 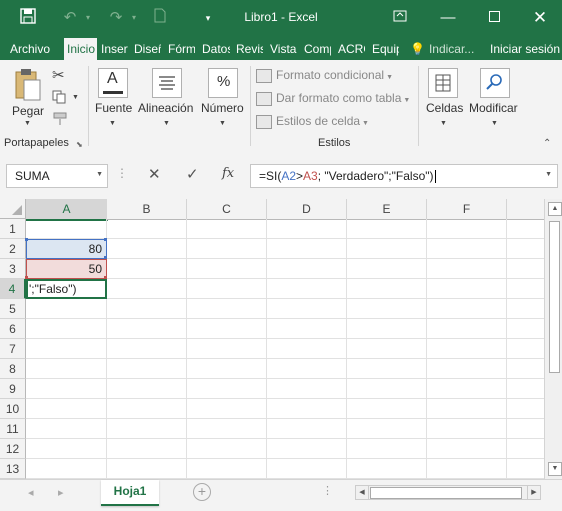 What do you see at coordinates (13, 349) in the screenshot?
I see `row-header-7: 7` at bounding box center [13, 349].